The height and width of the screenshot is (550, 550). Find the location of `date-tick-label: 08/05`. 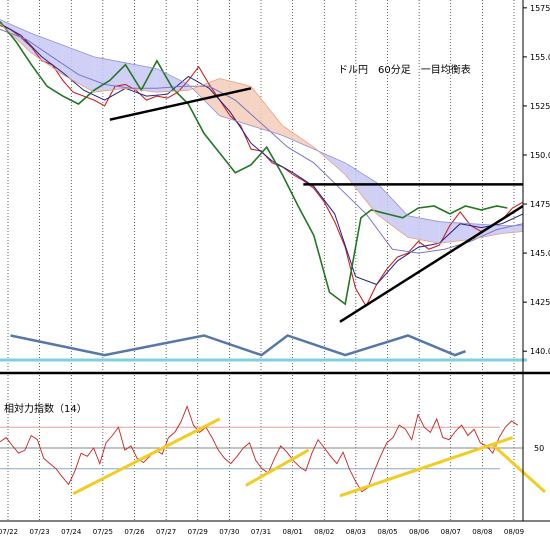

date-tick-label: 08/05 is located at coordinates (387, 532).